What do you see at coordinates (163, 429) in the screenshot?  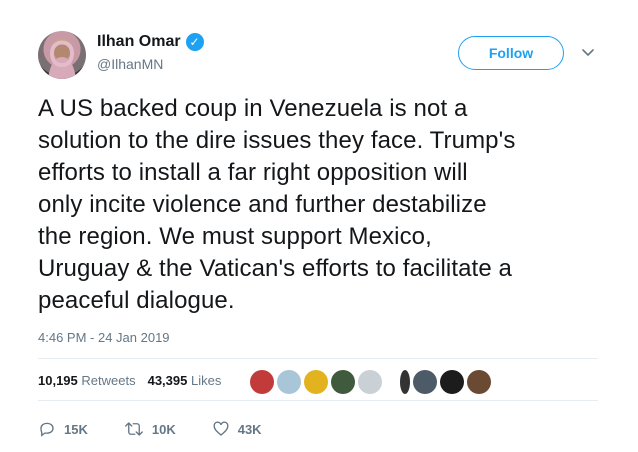 I see `retweet-count: 10K` at bounding box center [163, 429].